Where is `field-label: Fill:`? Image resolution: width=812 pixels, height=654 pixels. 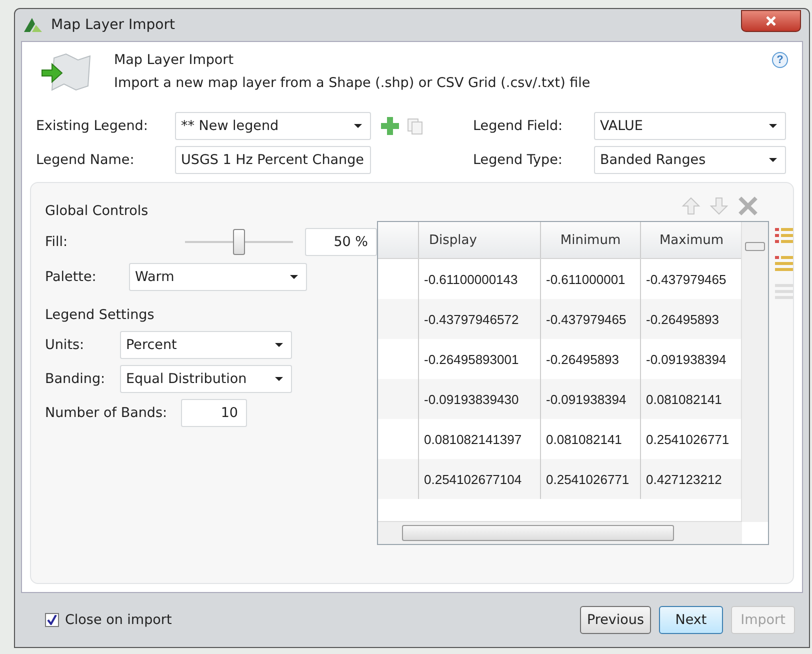 field-label: Fill: is located at coordinates (57, 242).